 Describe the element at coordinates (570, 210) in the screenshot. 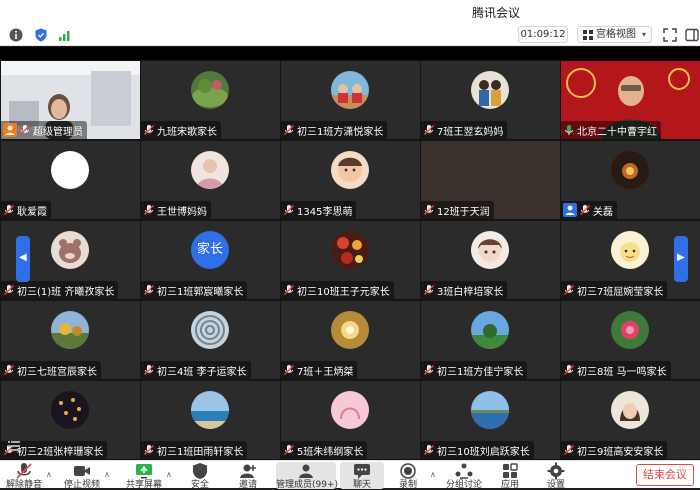

I see `user-badge-icon` at that location.